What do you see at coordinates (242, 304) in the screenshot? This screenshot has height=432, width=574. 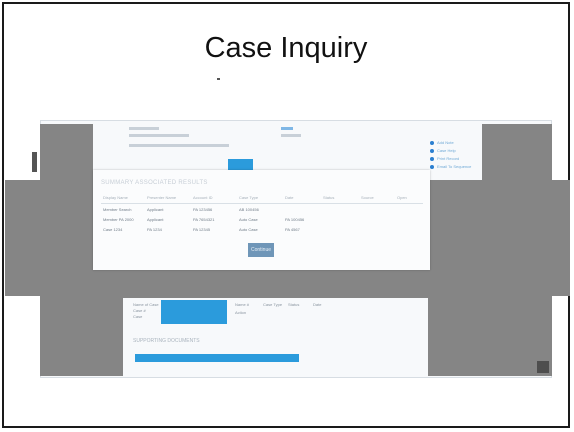 I see `field-label: Name #` at bounding box center [242, 304].